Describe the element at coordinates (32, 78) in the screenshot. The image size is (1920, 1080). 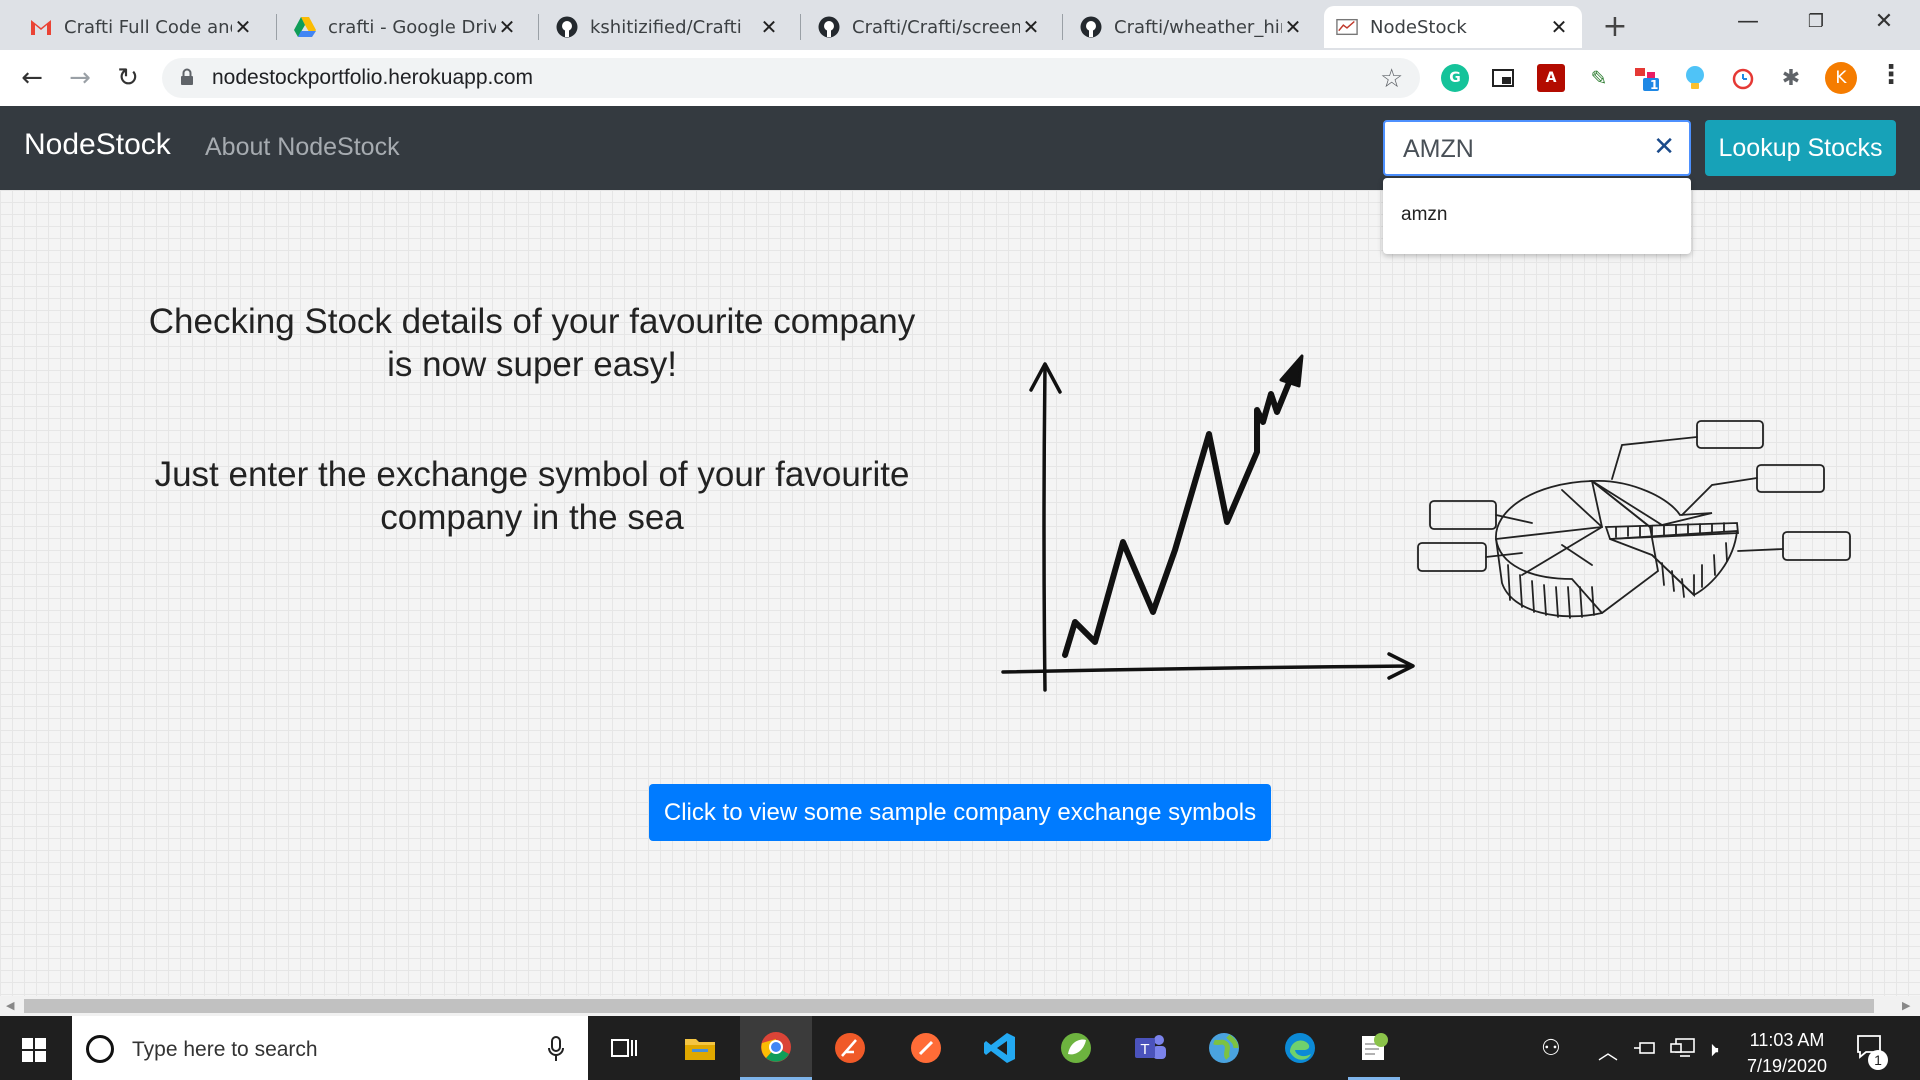
I see `back-icon: ←` at that location.